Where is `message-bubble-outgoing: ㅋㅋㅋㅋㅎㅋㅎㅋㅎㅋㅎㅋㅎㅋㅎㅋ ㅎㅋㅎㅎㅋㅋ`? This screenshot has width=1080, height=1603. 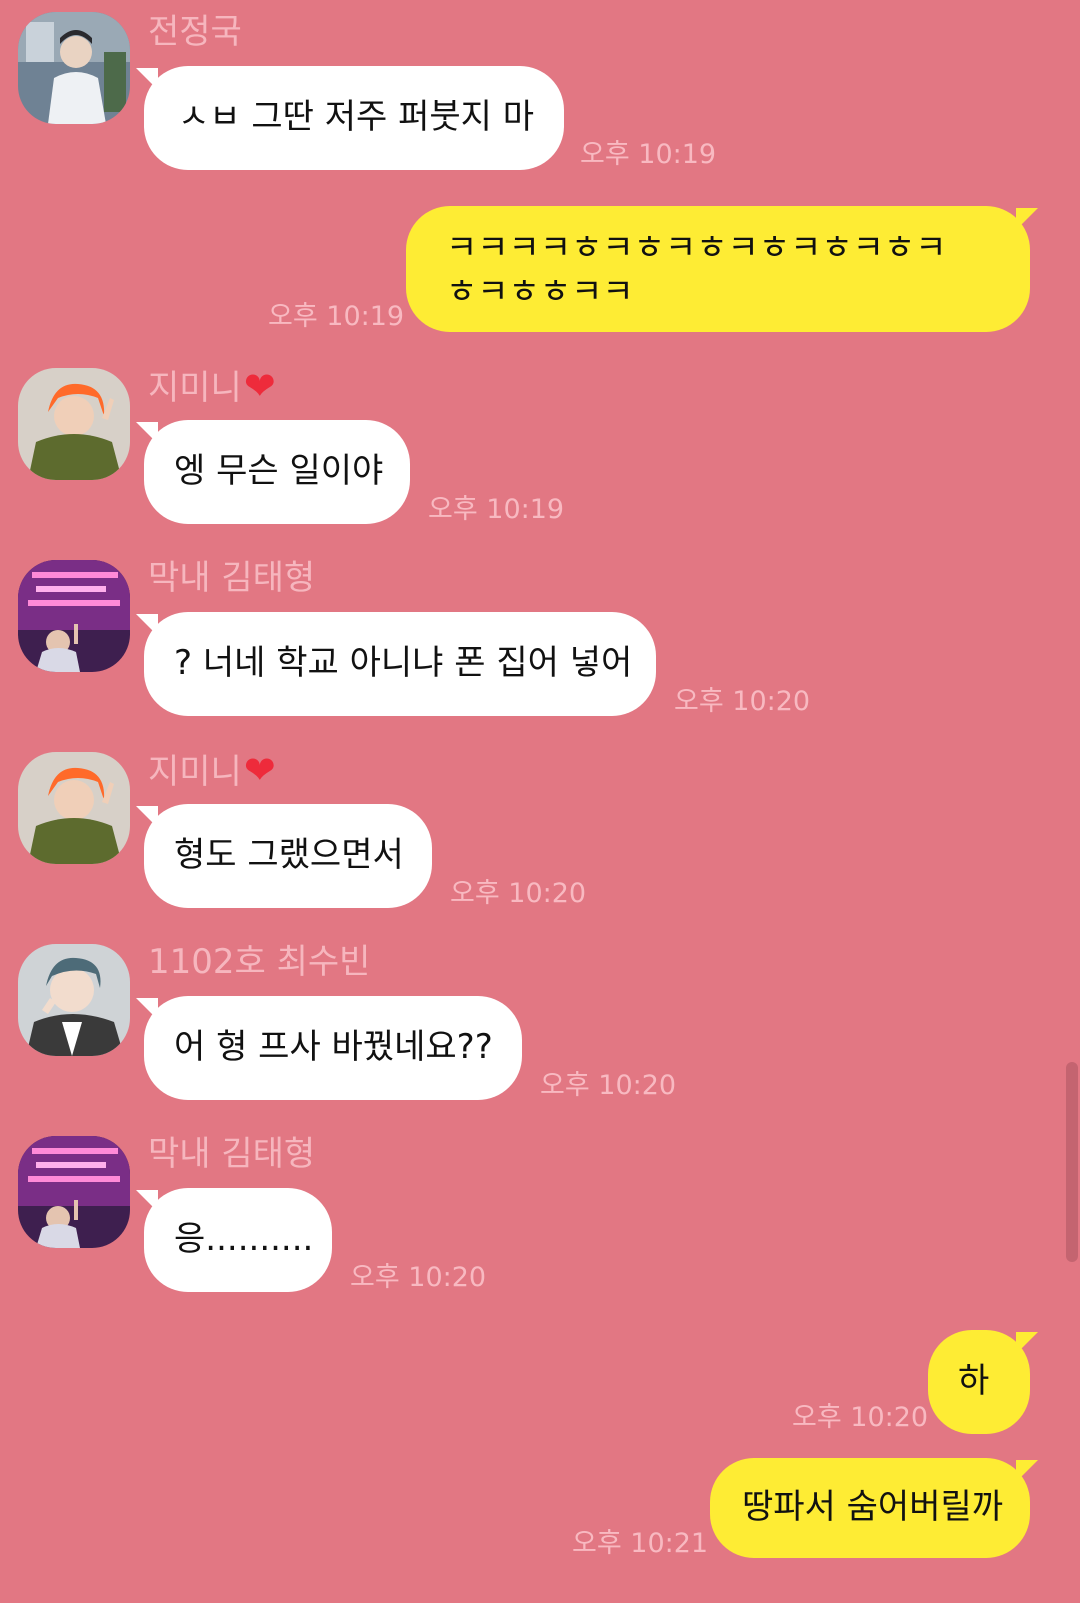
message-bubble-outgoing: ㅋㅋㅋㅋㅎㅋㅎㅋㅎㅋㅎㅋㅎㅋㅎㅋ ㅎㅋㅎㅎㅋㅋ is located at coordinates (722, 269).